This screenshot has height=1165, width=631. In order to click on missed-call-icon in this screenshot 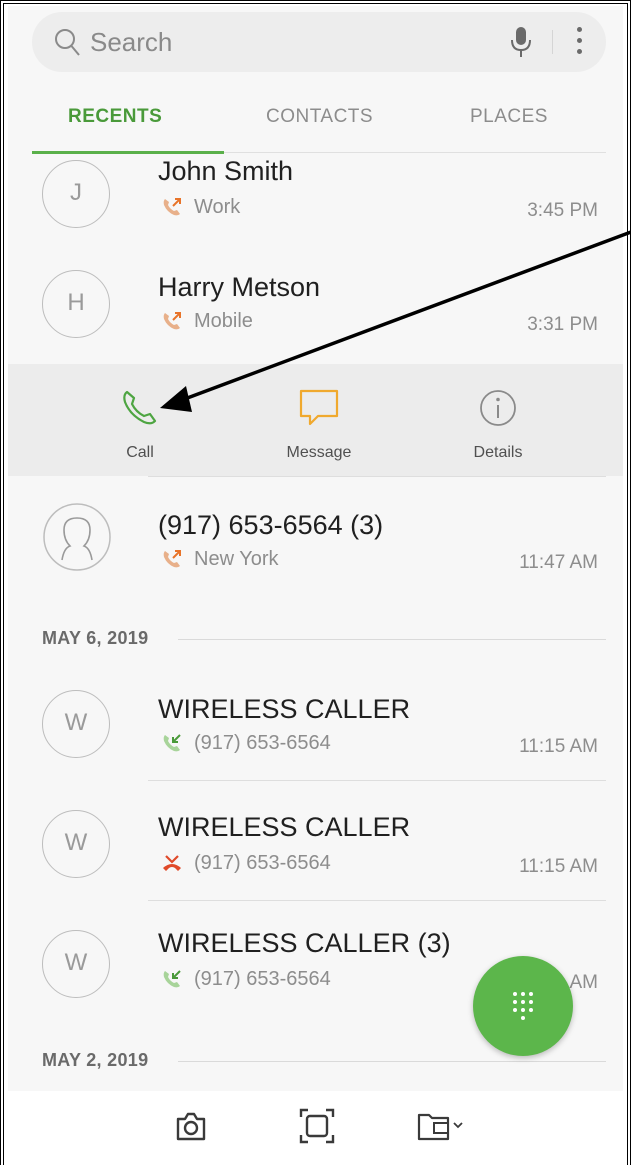, I will do `click(172, 863)`.